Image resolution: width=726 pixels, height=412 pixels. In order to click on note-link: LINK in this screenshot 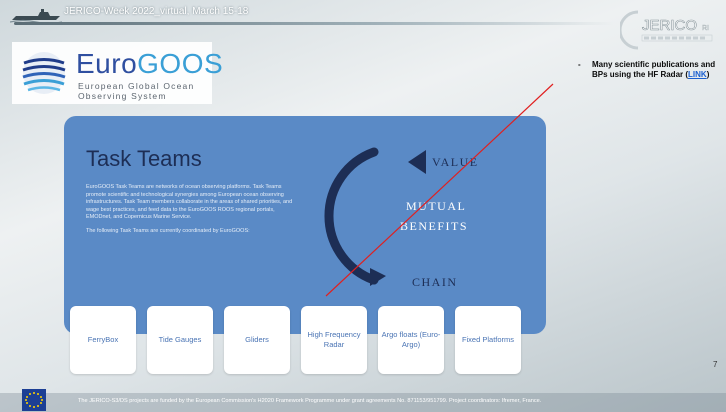, I will do `click(697, 74)`.